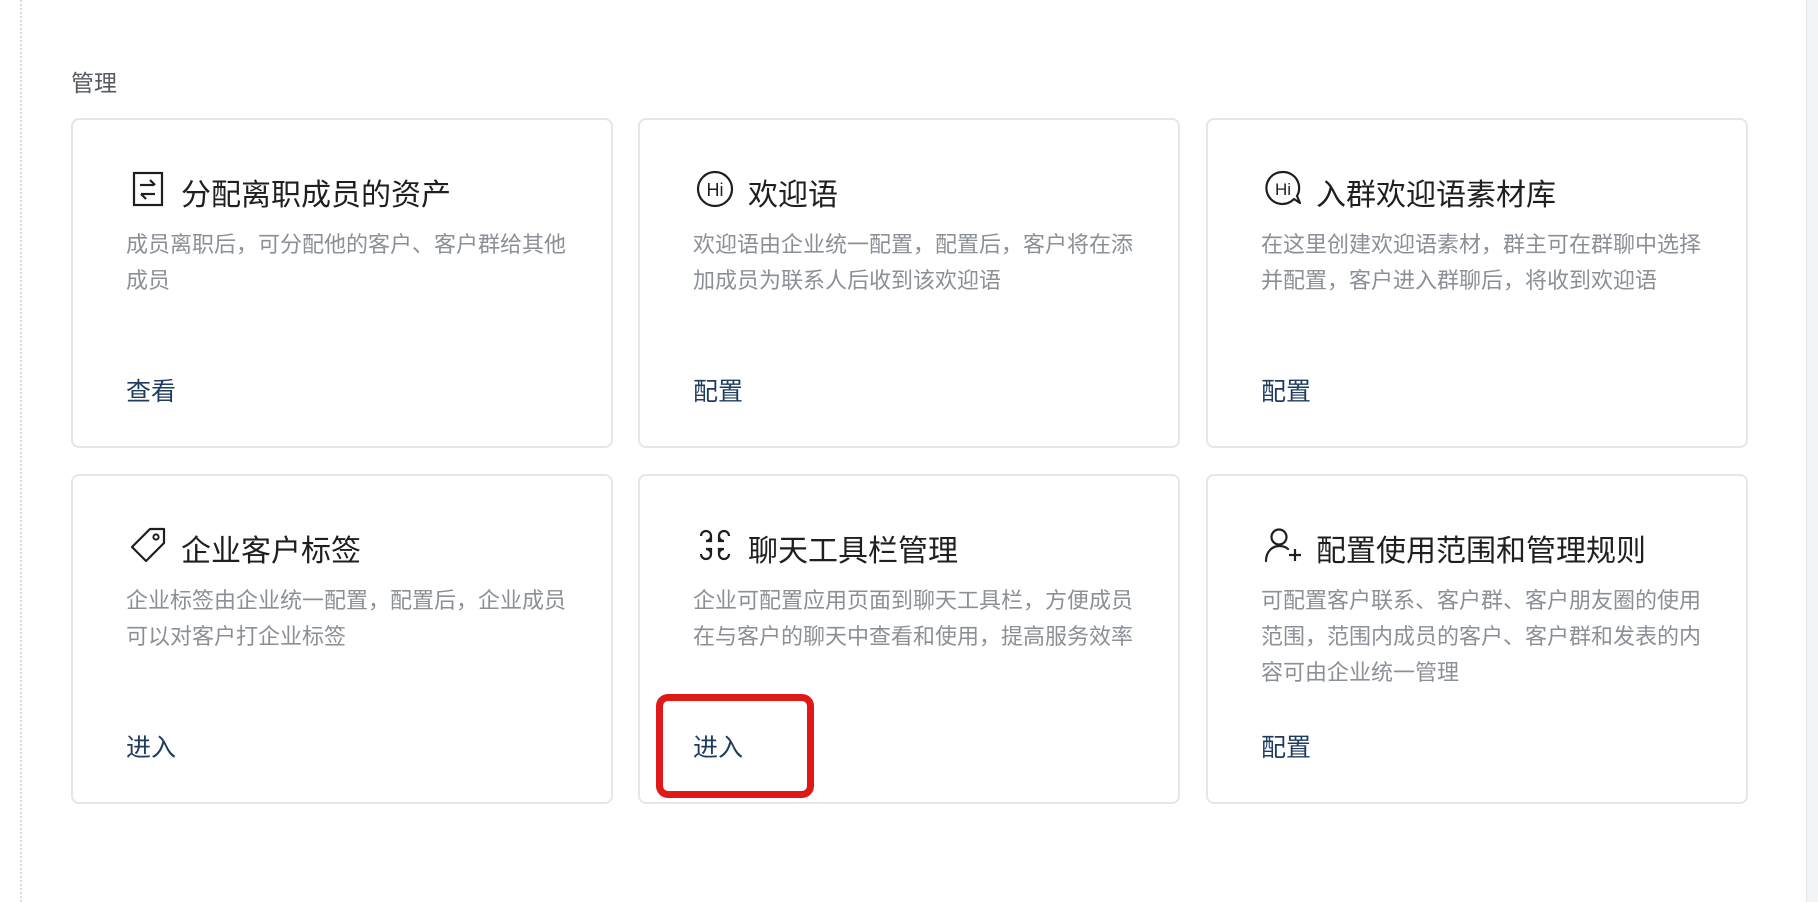 The width and height of the screenshot is (1818, 902). I want to click on card-description: 成员离职后，可分配他的客户、客户群给其他成员, so click(346, 263).